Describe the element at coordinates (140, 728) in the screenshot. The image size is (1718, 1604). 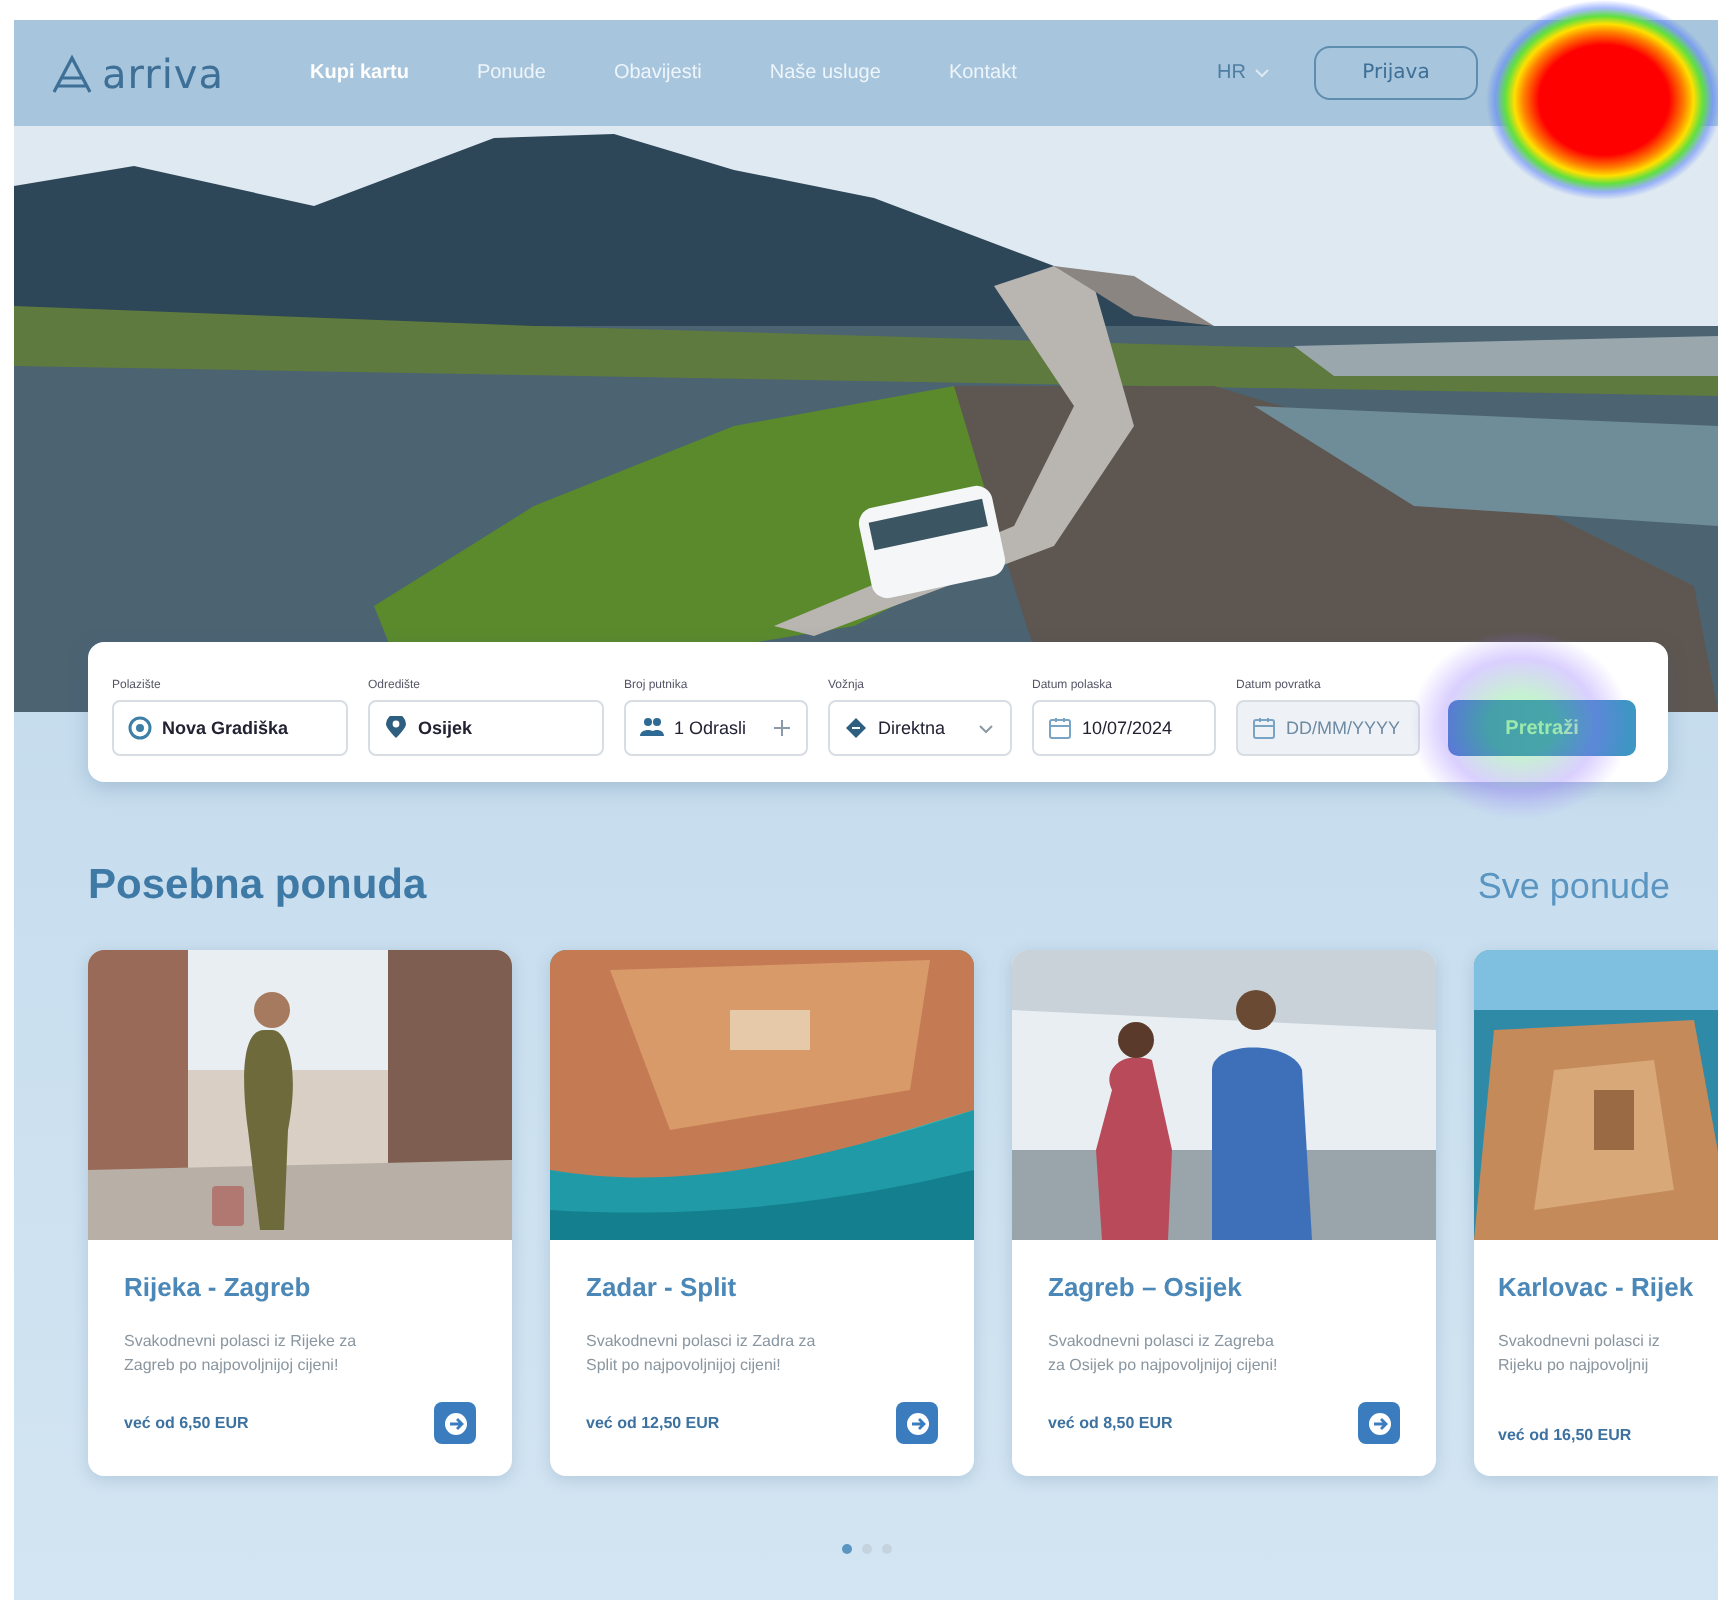
I see `location-icon` at that location.